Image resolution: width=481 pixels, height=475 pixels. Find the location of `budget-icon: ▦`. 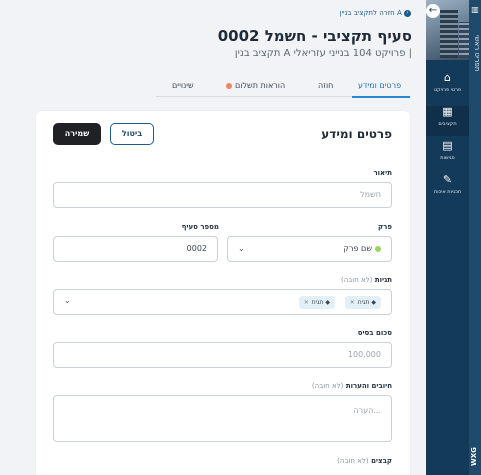

budget-icon: ▦ is located at coordinates (447, 111).